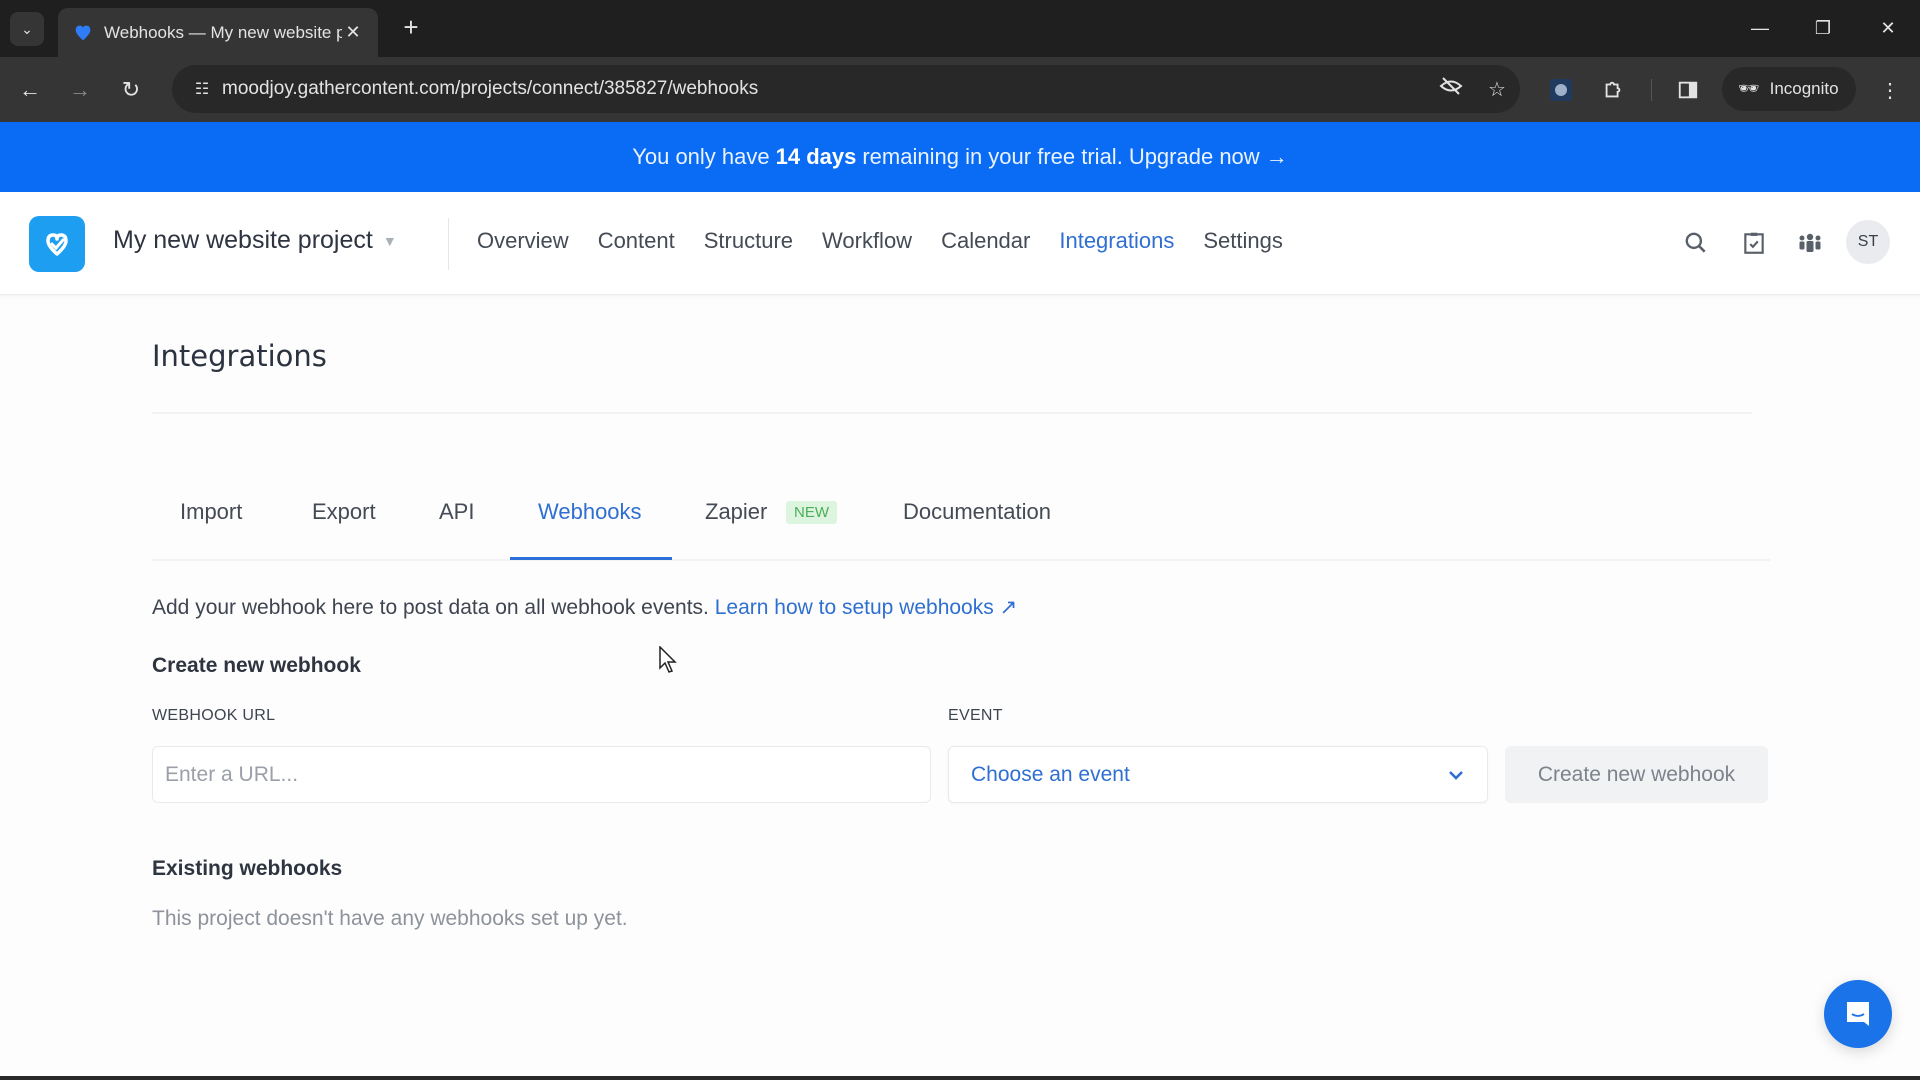  What do you see at coordinates (1696, 243) in the screenshot?
I see `search-icon` at bounding box center [1696, 243].